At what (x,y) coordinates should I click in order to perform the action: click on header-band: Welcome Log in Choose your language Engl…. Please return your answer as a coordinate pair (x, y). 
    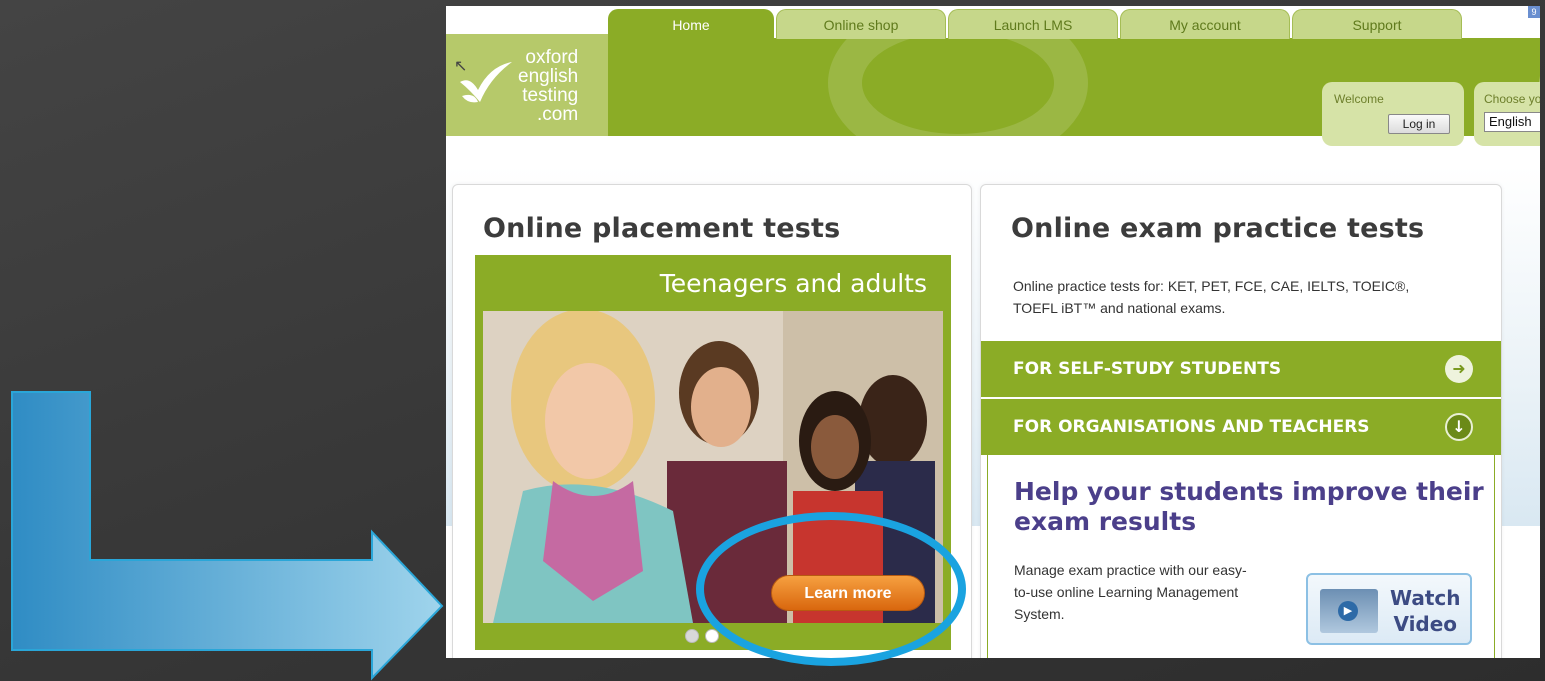
    Looking at the image, I should click on (1074, 87).